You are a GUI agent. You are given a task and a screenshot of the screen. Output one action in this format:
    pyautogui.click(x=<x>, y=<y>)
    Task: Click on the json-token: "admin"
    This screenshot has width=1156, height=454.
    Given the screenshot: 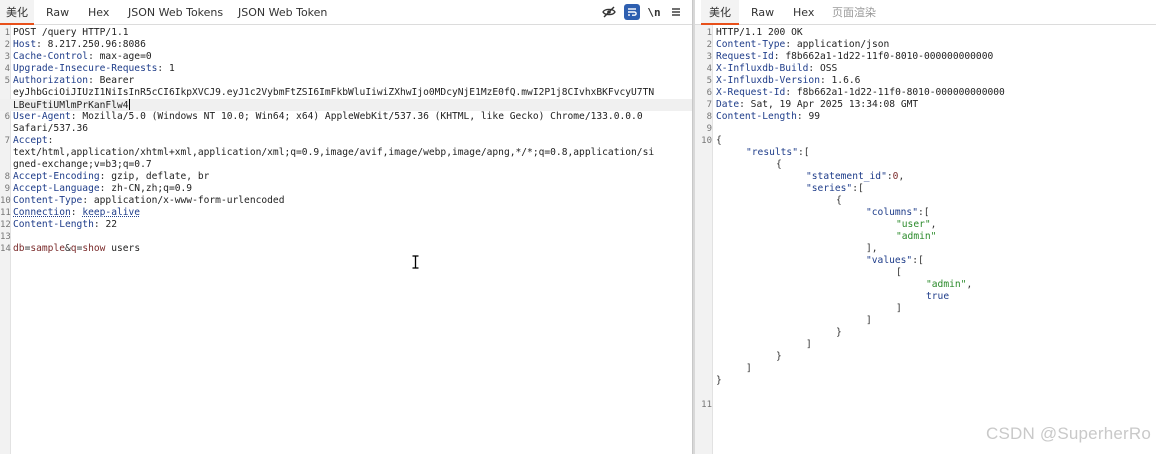 What is the action you would take?
    pyautogui.click(x=946, y=284)
    